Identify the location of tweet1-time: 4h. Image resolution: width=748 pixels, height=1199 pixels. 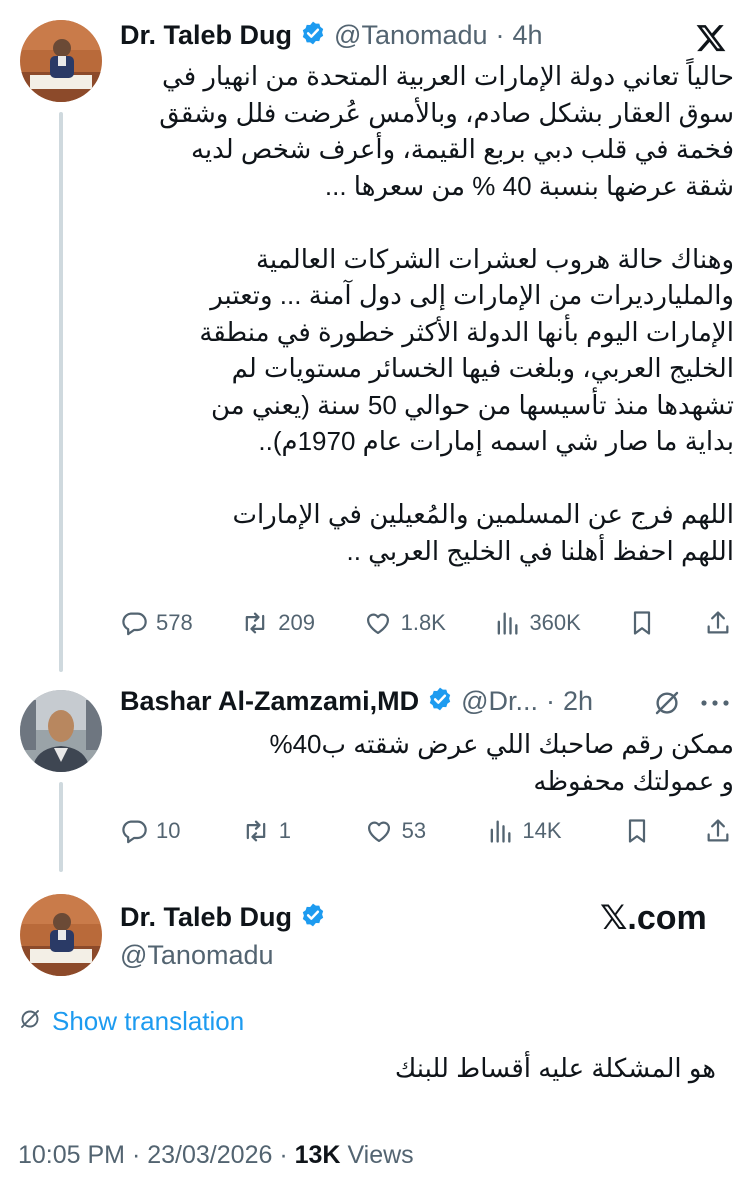
(528, 35).